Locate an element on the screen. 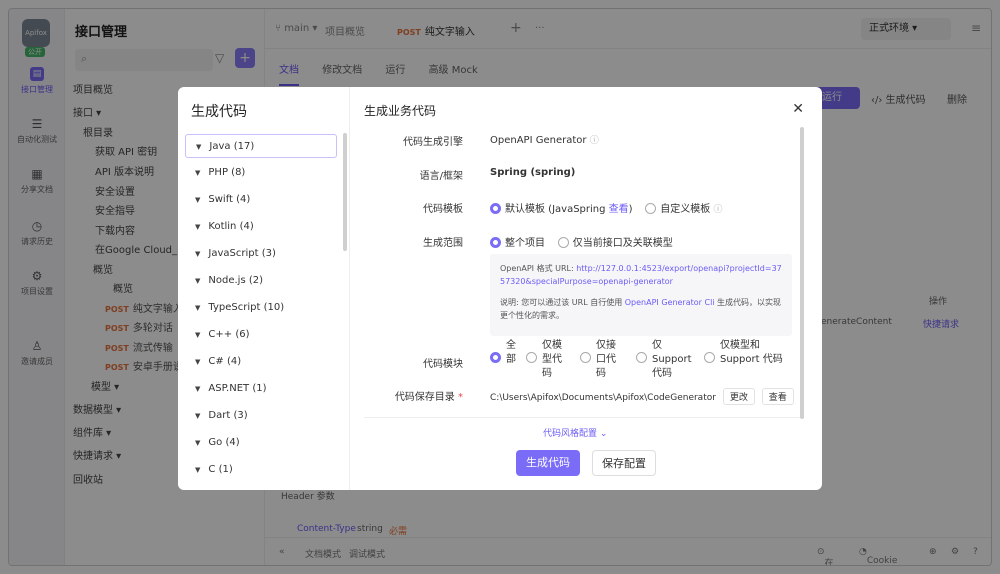 The image size is (1000, 574). engine-value: OpenAPI Generator ⓘ is located at coordinates (544, 139).